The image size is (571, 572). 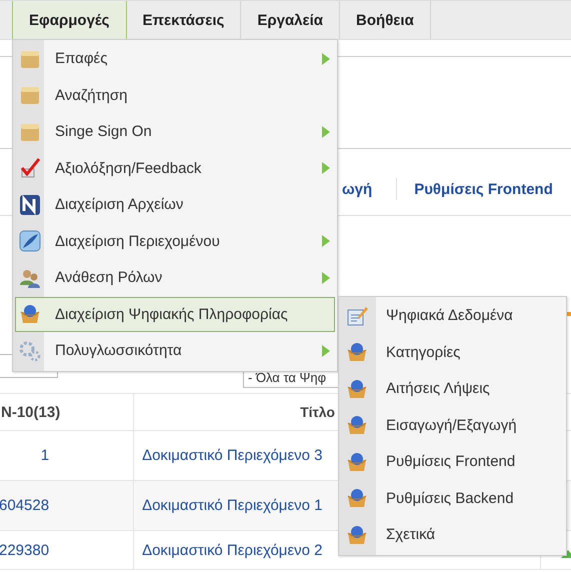 I want to click on menu-item: Ανάθεση Ρόλων, so click(x=175, y=277).